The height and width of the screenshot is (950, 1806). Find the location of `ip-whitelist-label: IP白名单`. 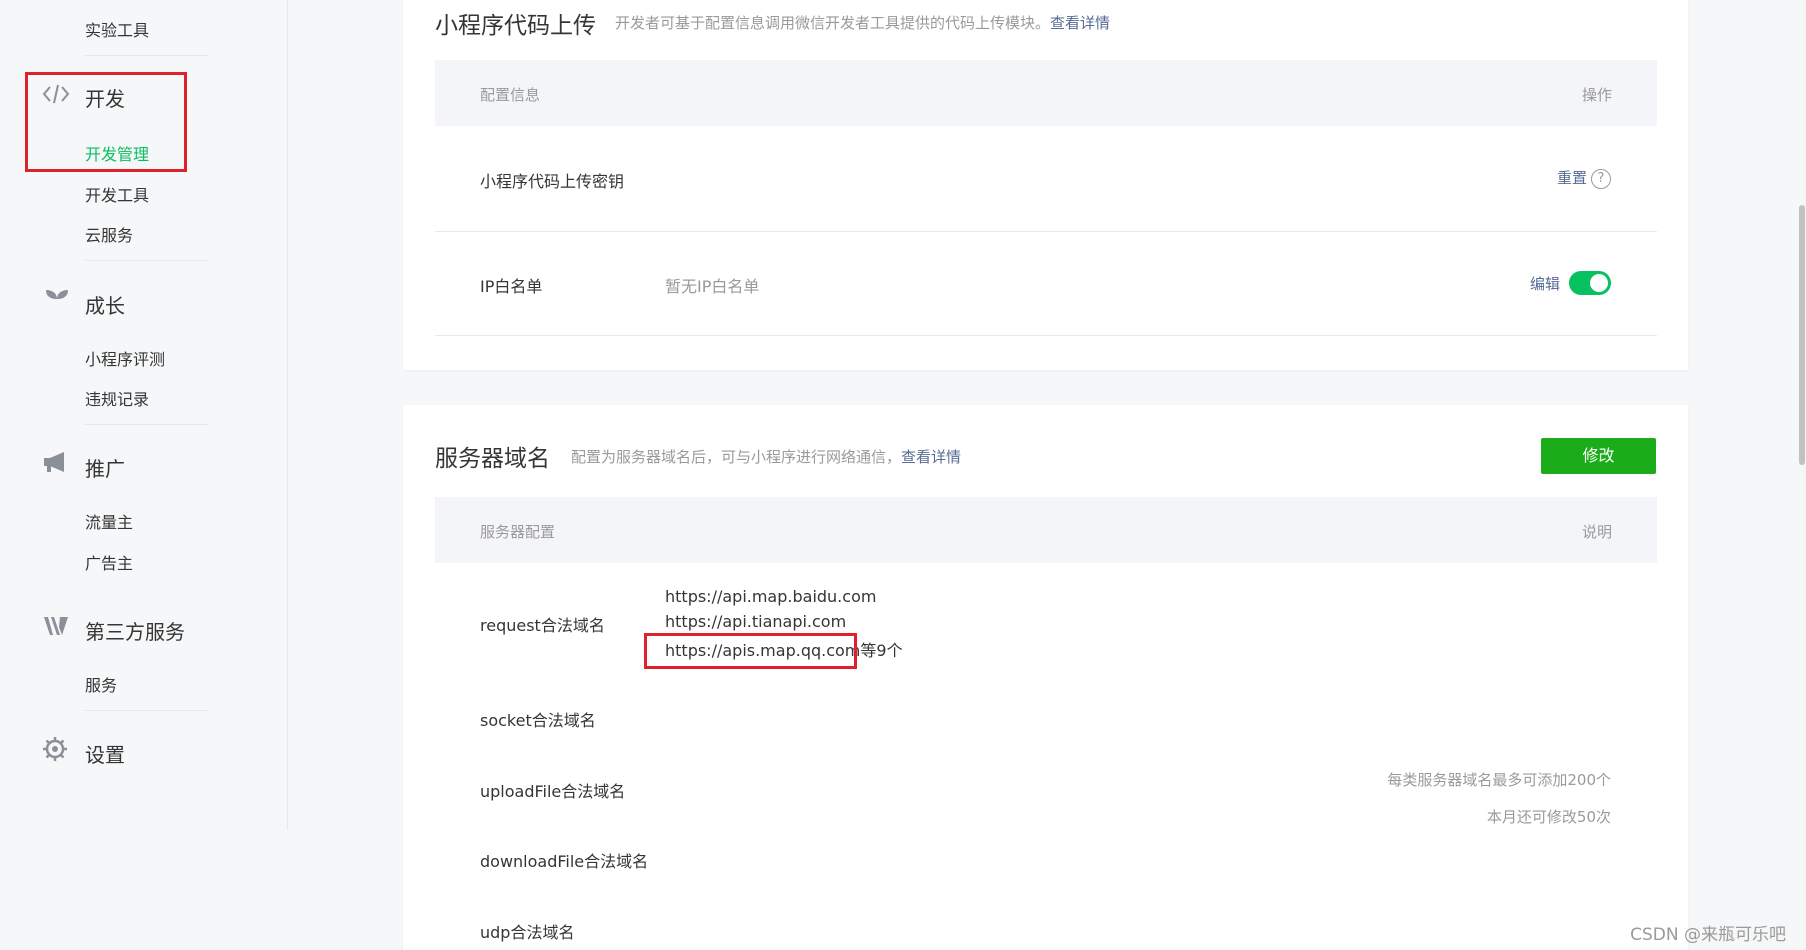

ip-whitelist-label: IP白名单 is located at coordinates (511, 286).